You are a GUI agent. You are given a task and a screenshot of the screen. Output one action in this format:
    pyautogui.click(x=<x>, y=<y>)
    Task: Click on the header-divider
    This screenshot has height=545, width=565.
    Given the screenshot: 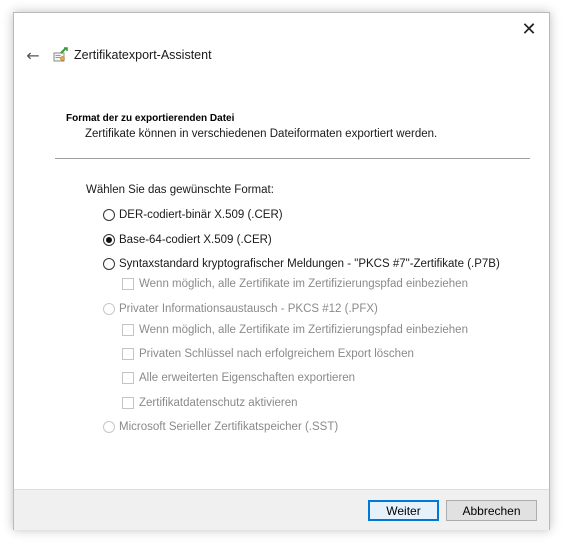 What is the action you would take?
    pyautogui.click(x=292, y=158)
    